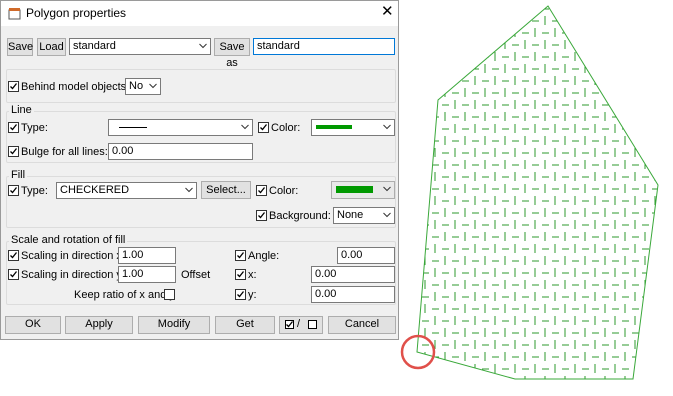 Image resolution: width=673 pixels, height=396 pixels. What do you see at coordinates (71, 256) in the screenshot?
I see `scale-x-label: Scaling in direction x` at bounding box center [71, 256].